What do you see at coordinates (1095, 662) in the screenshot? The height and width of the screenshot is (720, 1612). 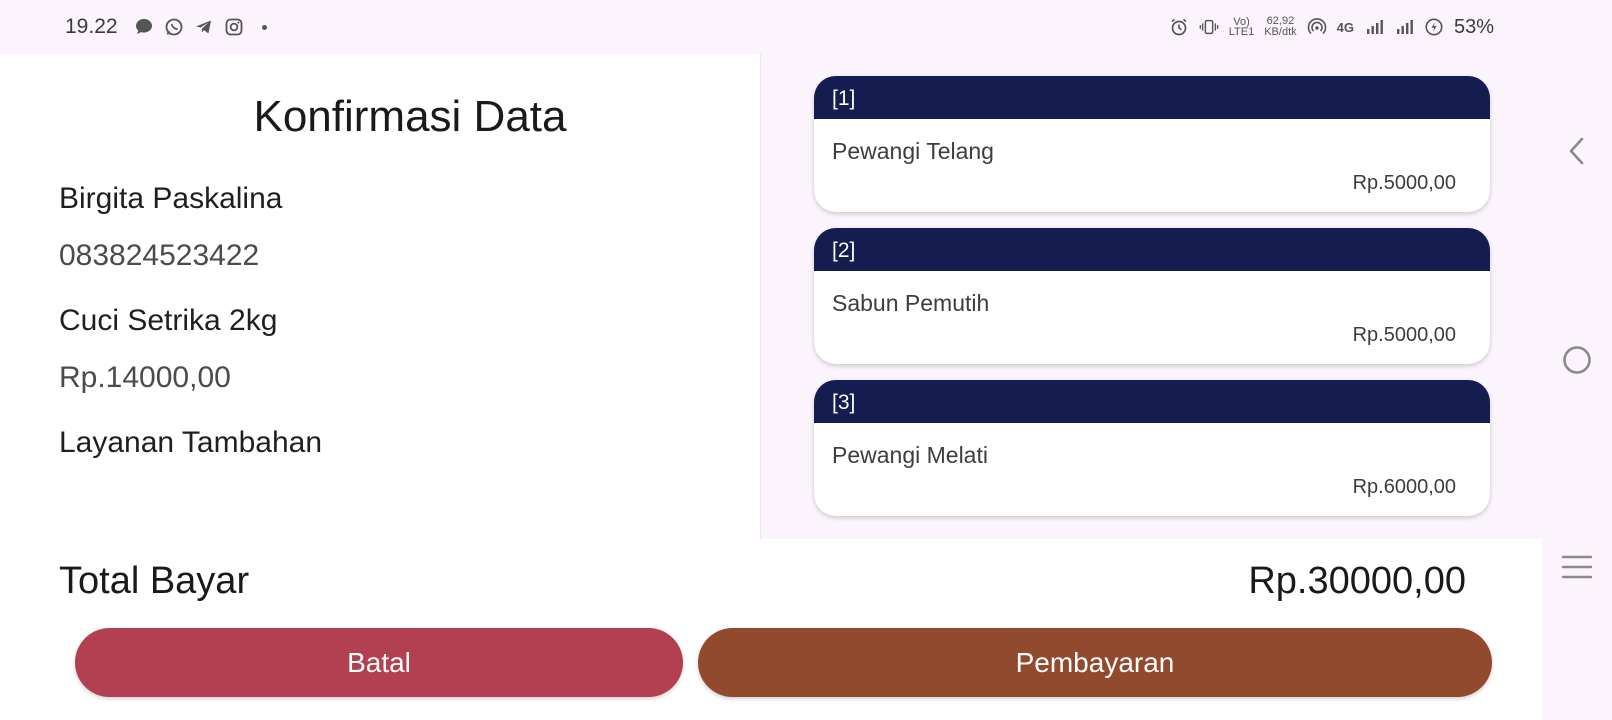 I see `payment-button: Pembayaran` at bounding box center [1095, 662].